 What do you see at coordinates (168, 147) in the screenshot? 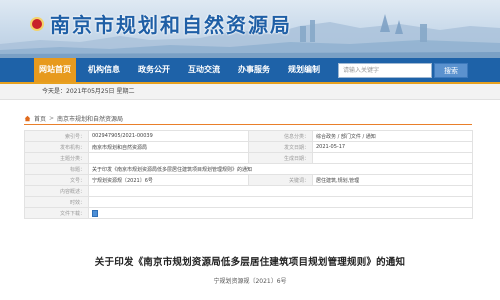
I see `publisher-value: 南京市规划和自然资源局` at bounding box center [168, 147].